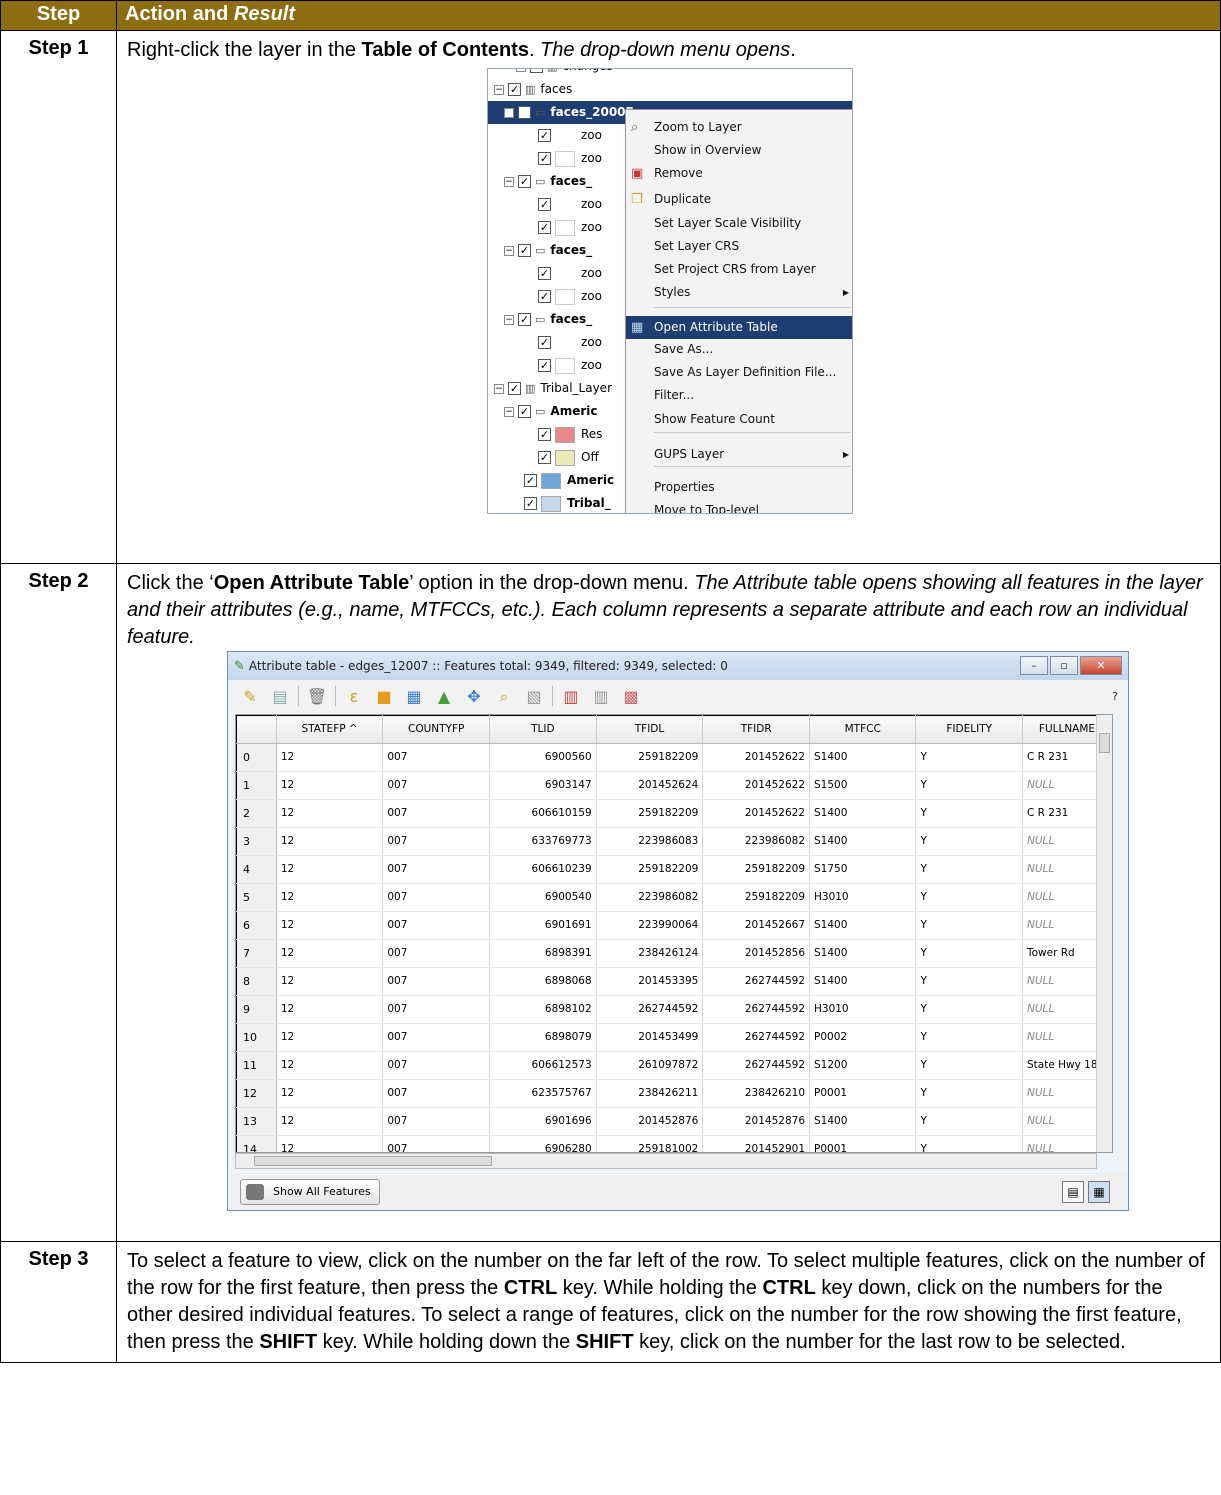 The height and width of the screenshot is (1495, 1221). What do you see at coordinates (317, 696) in the screenshot?
I see `delete-icon: 🗑` at bounding box center [317, 696].